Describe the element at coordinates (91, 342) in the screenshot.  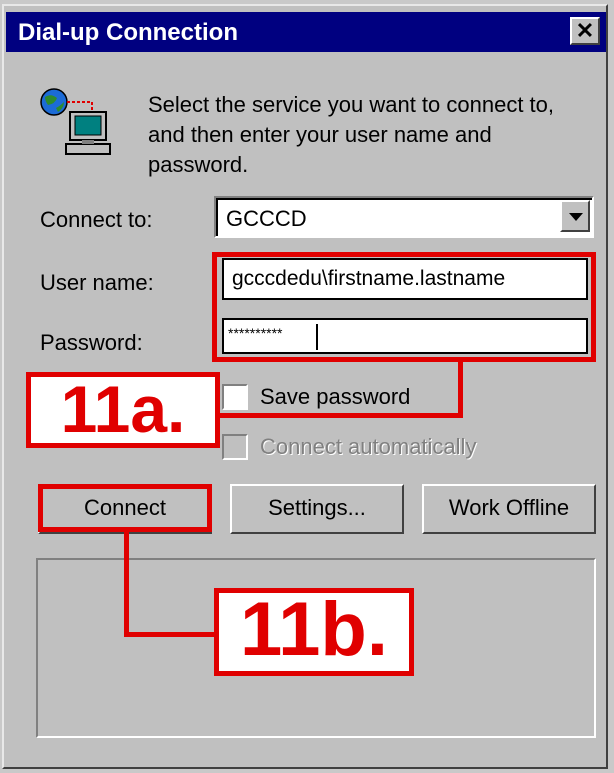
I see `password-label: Password:` at that location.